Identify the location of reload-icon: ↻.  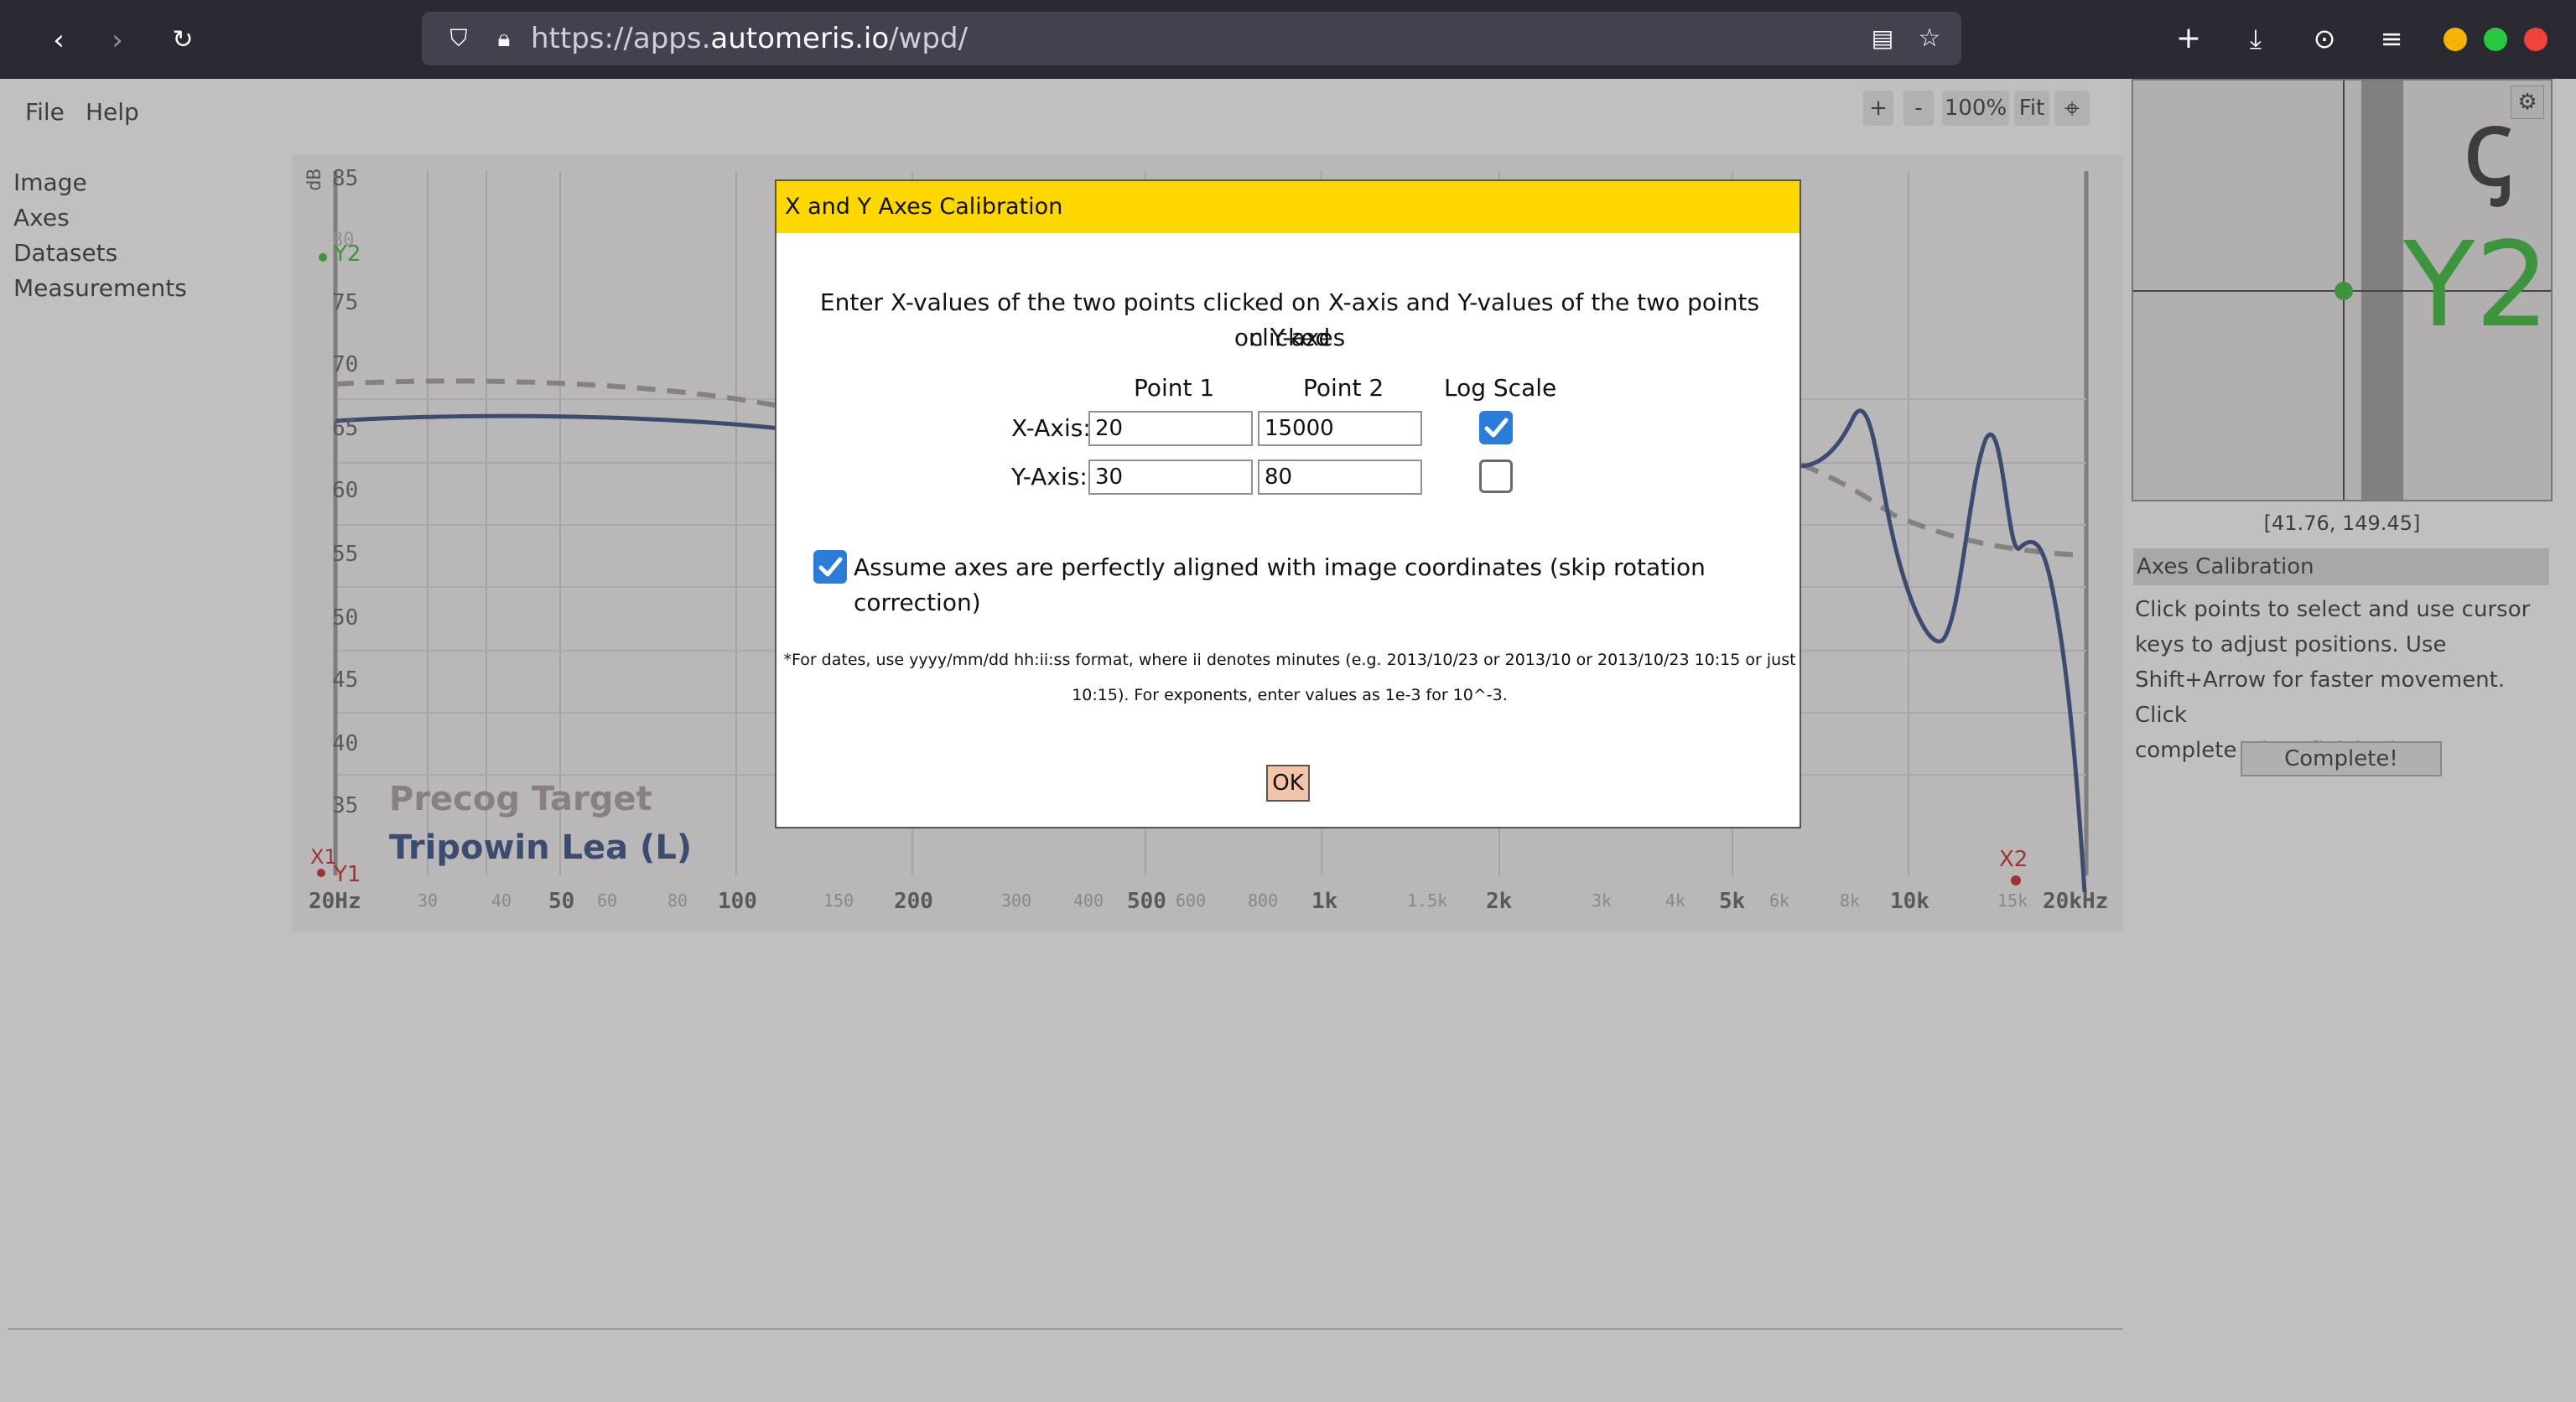
(183, 40).